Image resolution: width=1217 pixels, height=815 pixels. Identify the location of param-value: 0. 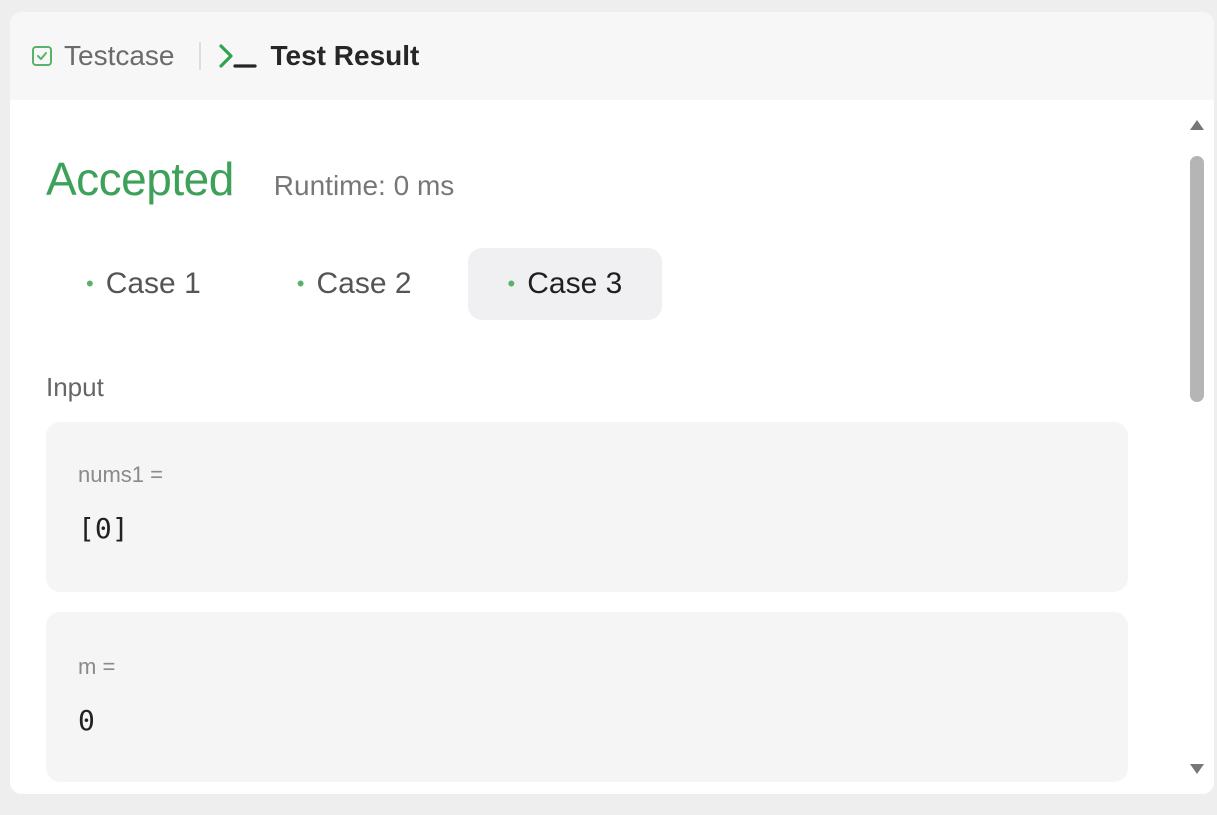
(86, 720).